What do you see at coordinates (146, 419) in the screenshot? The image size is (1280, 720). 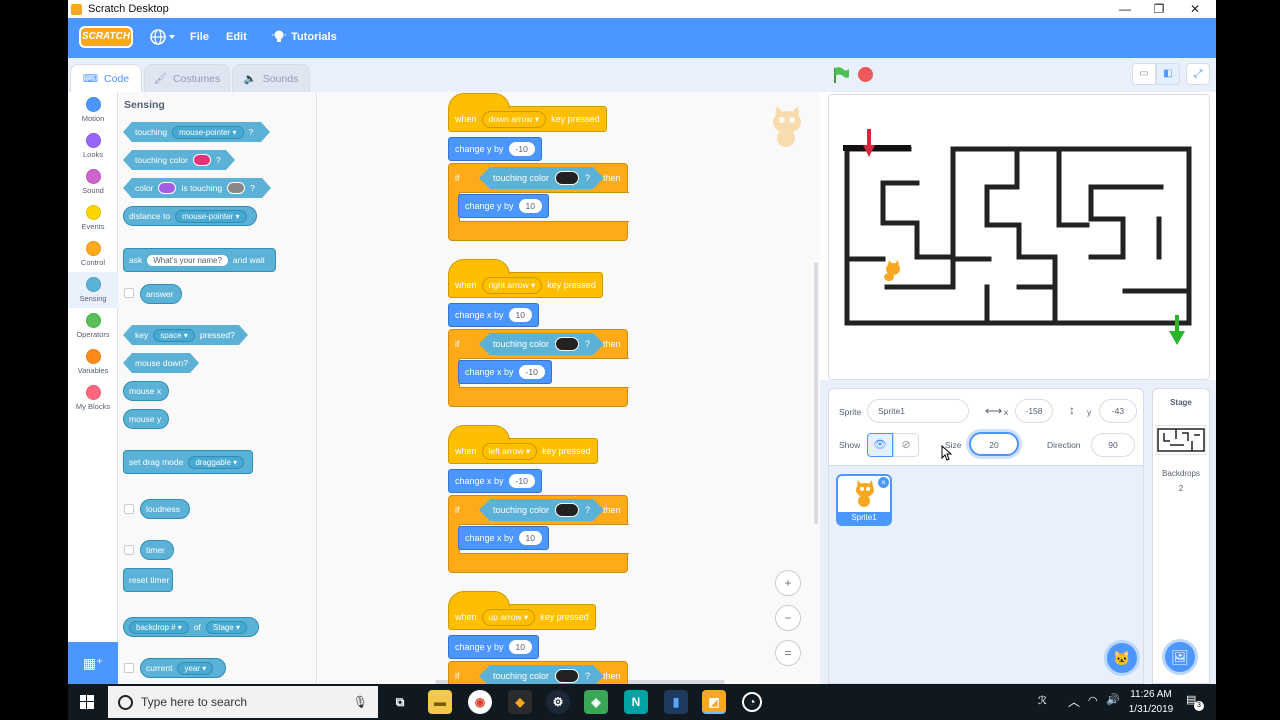 I see `mouse-y-block: mouse y` at bounding box center [146, 419].